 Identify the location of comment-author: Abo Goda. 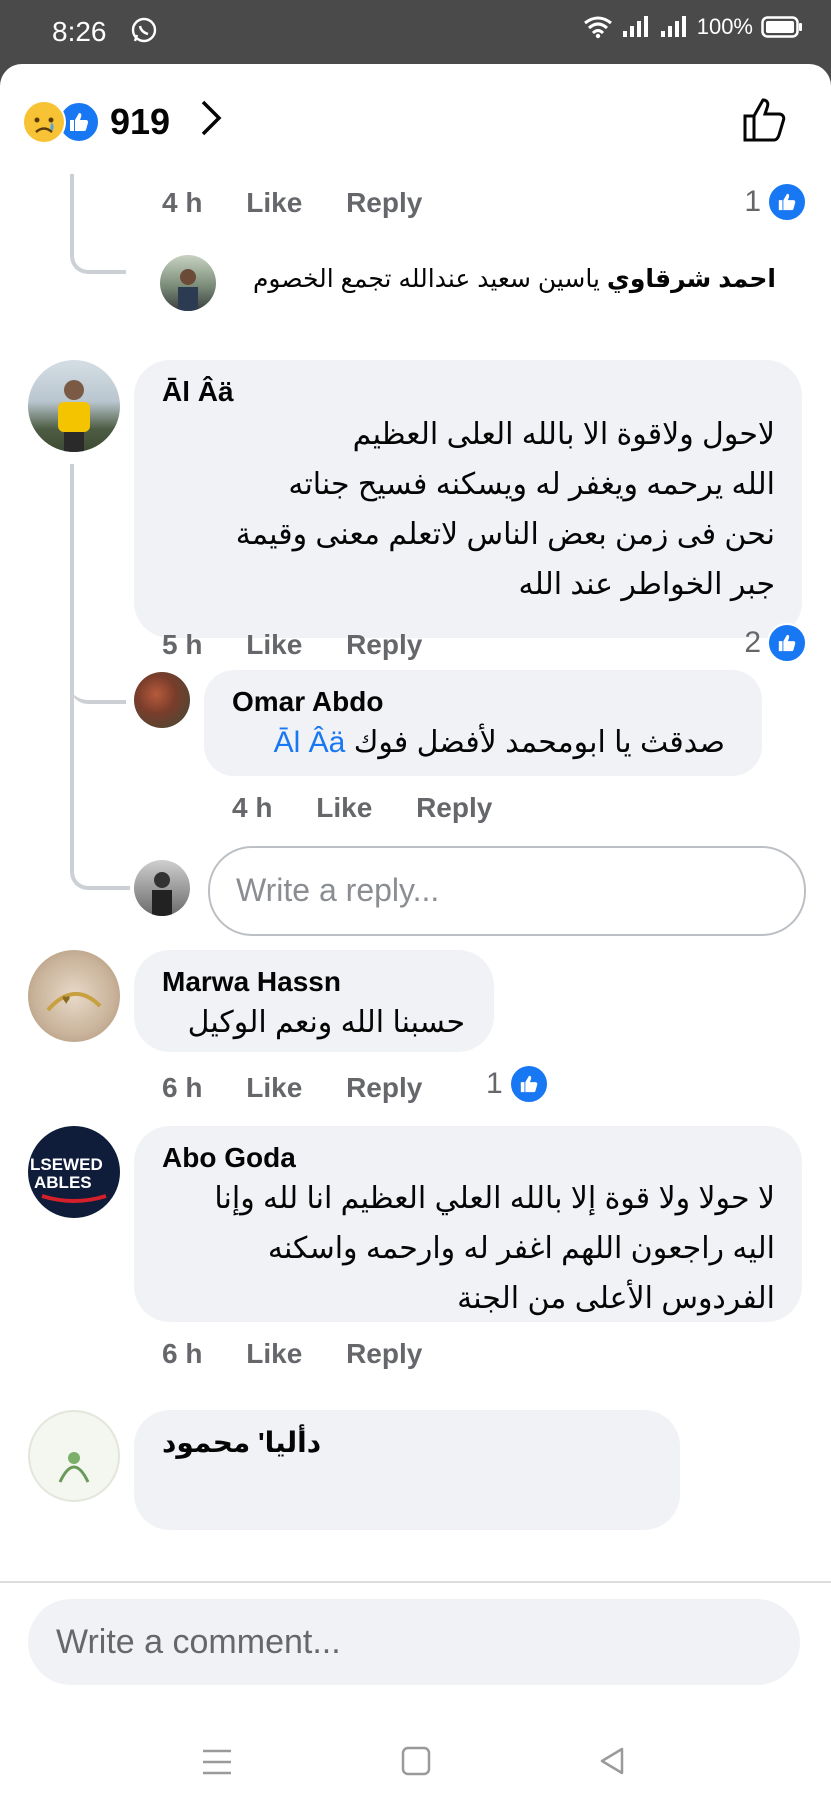
(229, 1158).